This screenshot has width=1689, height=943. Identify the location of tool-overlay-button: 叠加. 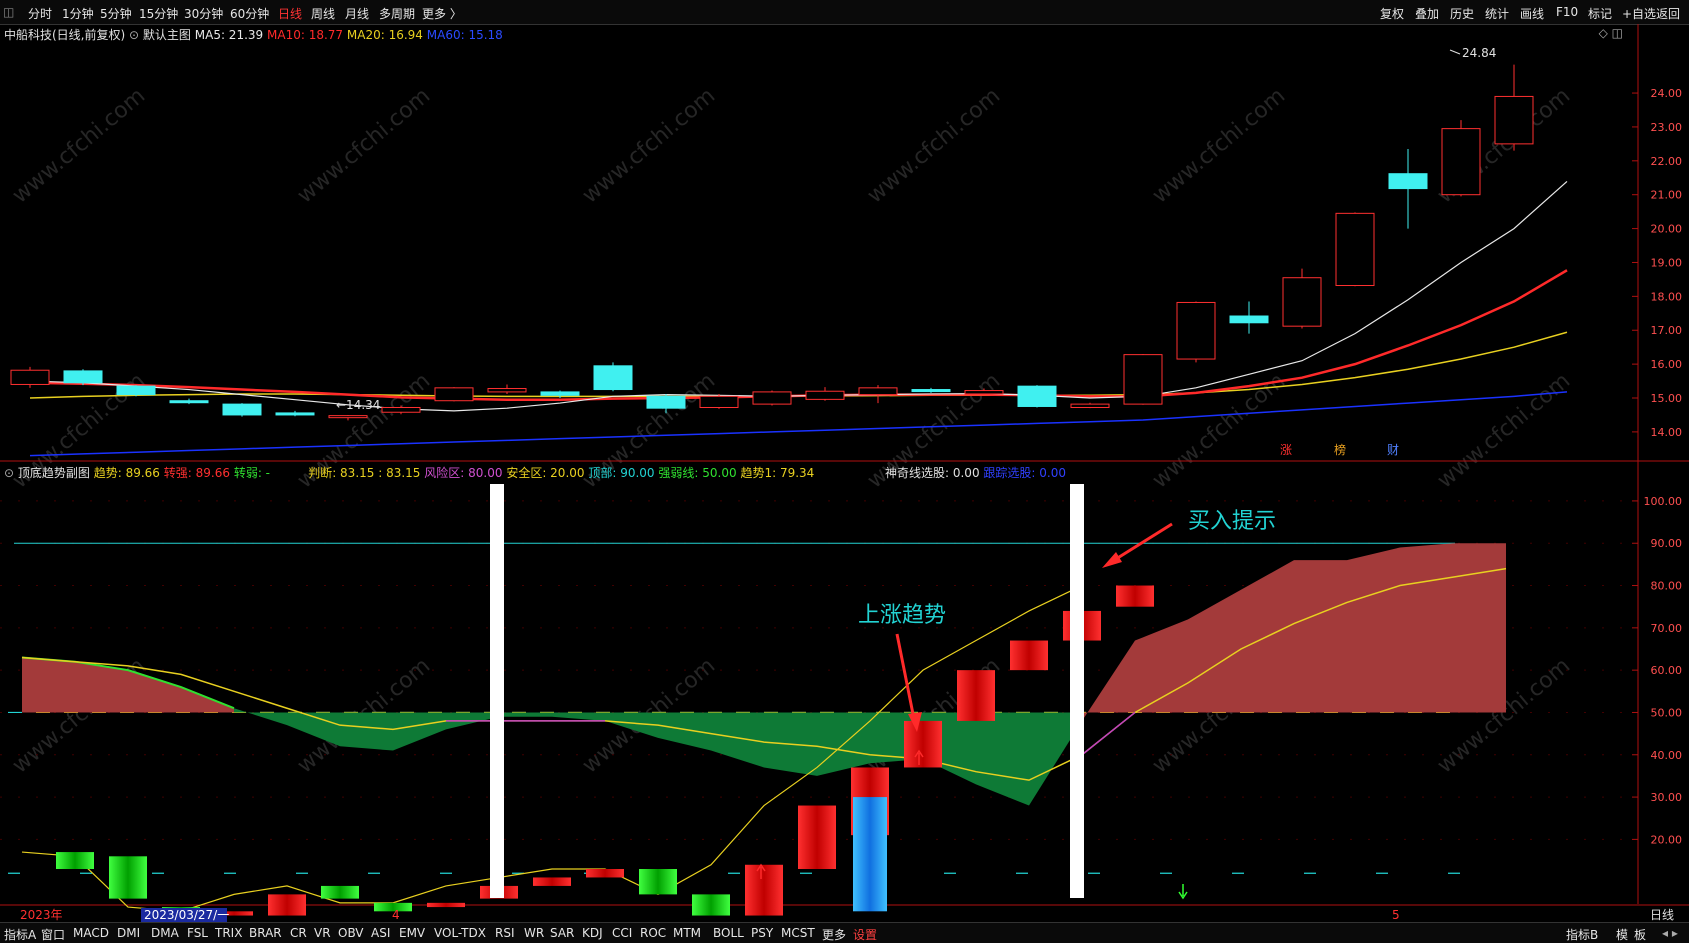
(1427, 13).